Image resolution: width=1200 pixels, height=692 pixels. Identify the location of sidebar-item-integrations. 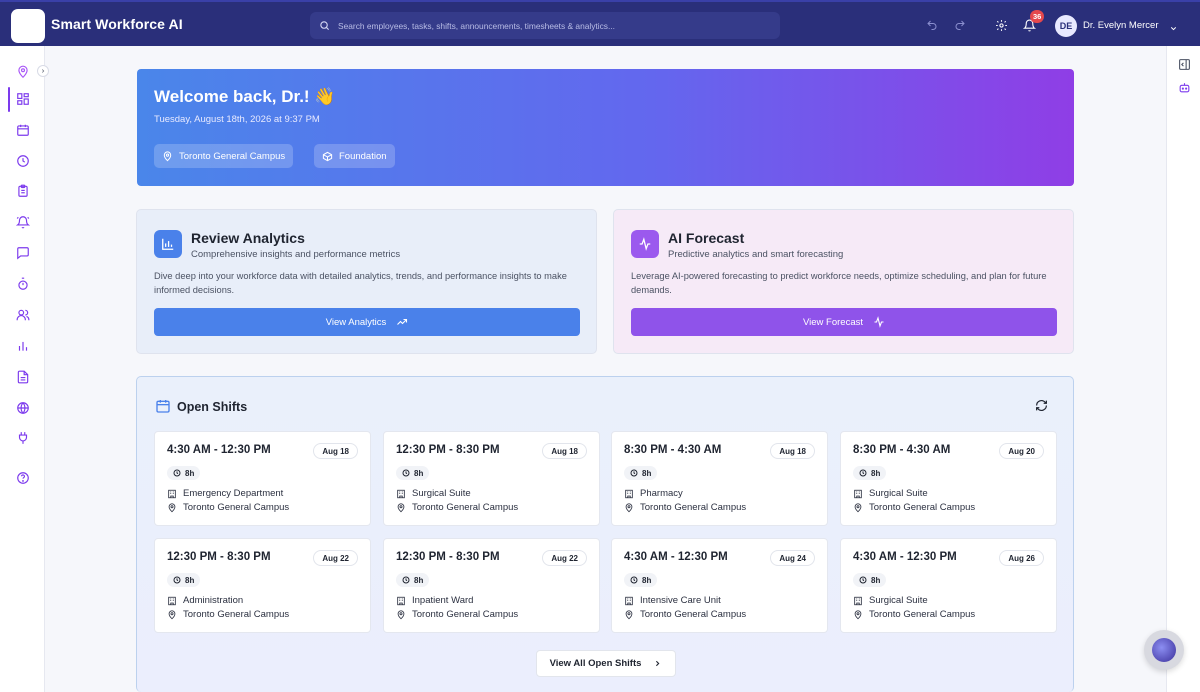
(23, 438).